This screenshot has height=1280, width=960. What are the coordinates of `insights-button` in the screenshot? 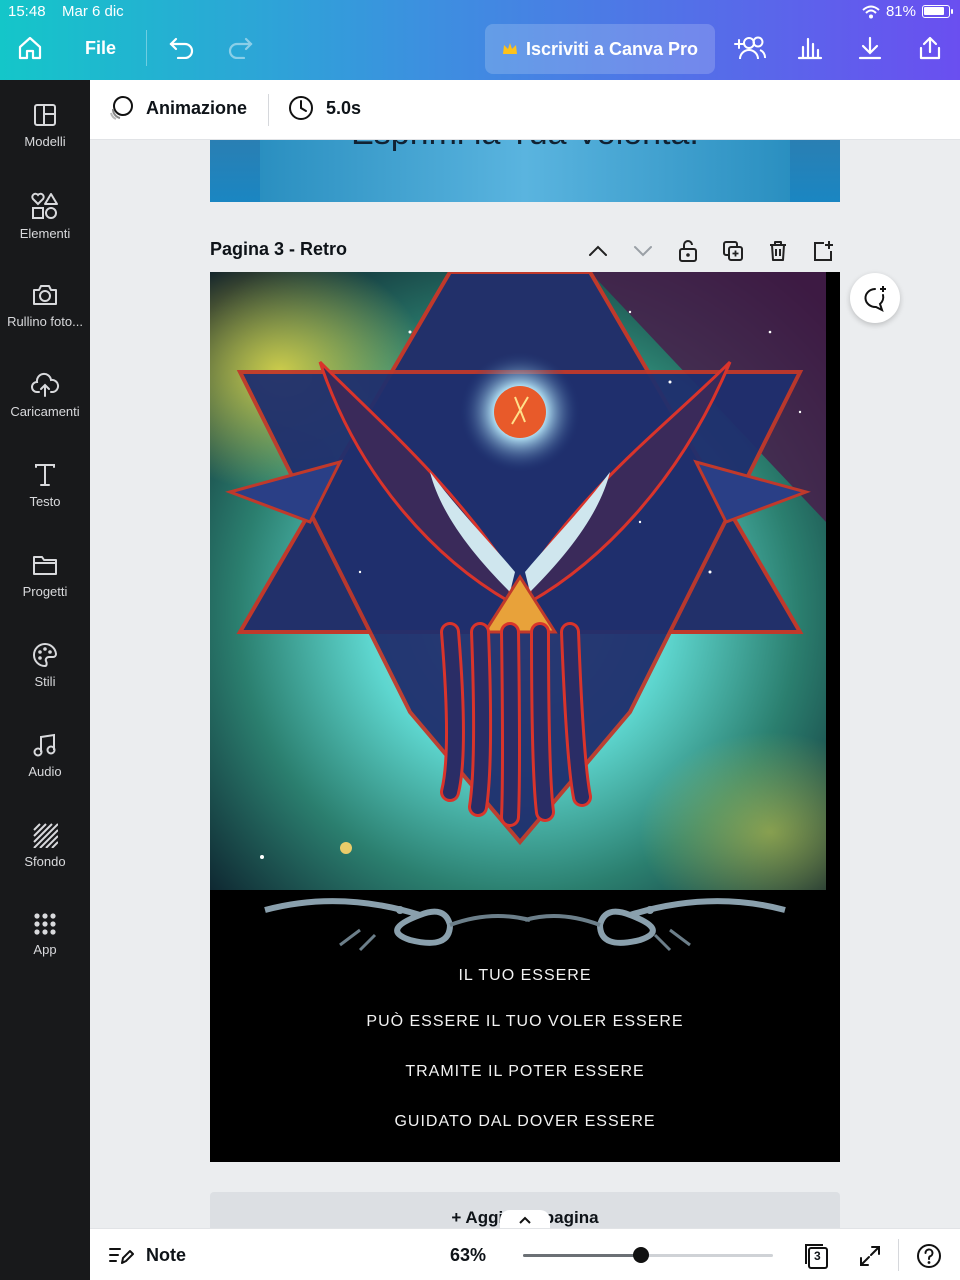 It's located at (810, 48).